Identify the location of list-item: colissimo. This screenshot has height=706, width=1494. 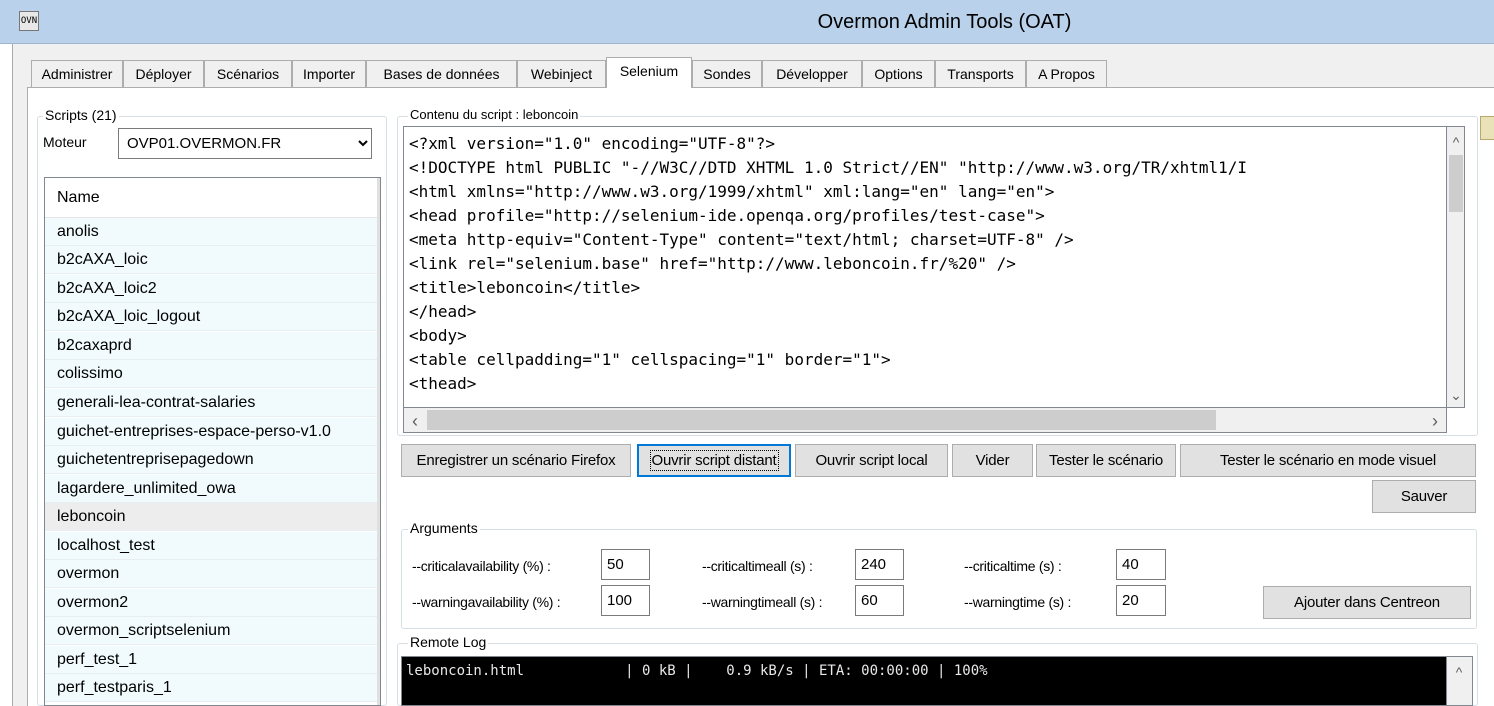
(212, 374).